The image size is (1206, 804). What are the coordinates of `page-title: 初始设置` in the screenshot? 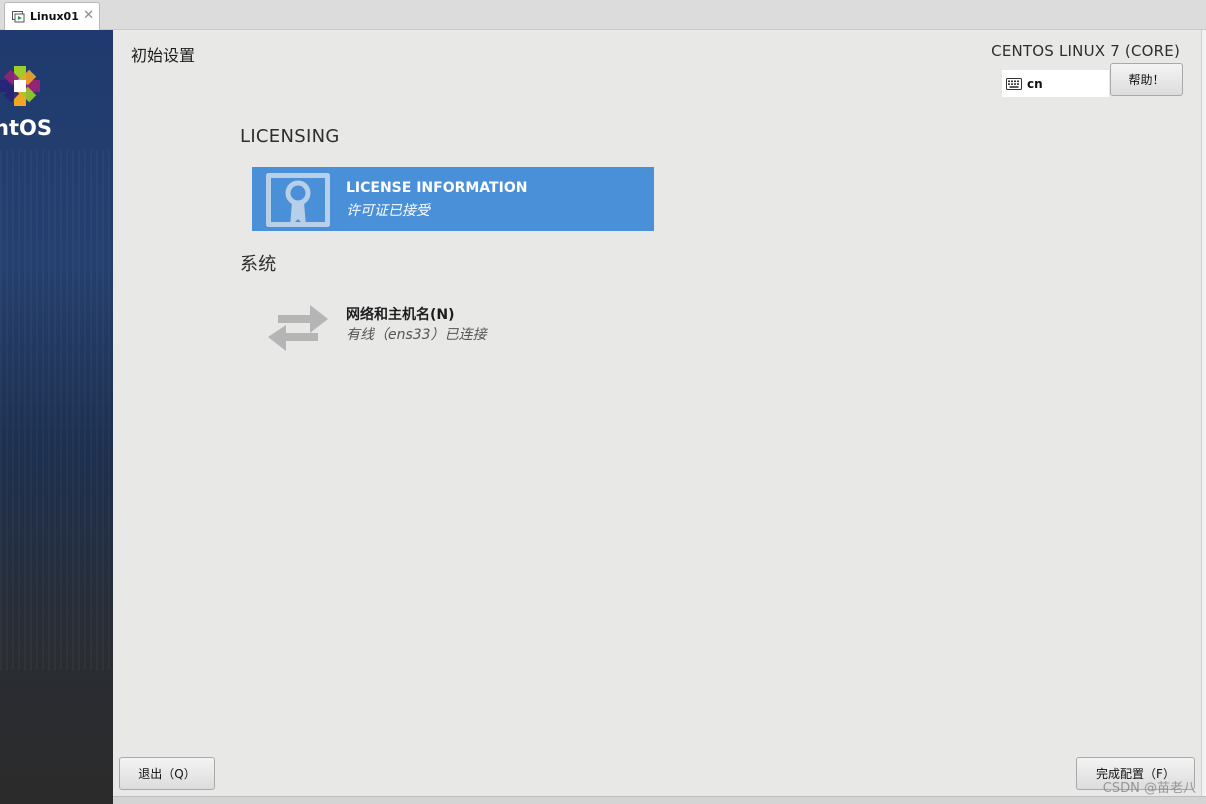 It's located at (163, 55).